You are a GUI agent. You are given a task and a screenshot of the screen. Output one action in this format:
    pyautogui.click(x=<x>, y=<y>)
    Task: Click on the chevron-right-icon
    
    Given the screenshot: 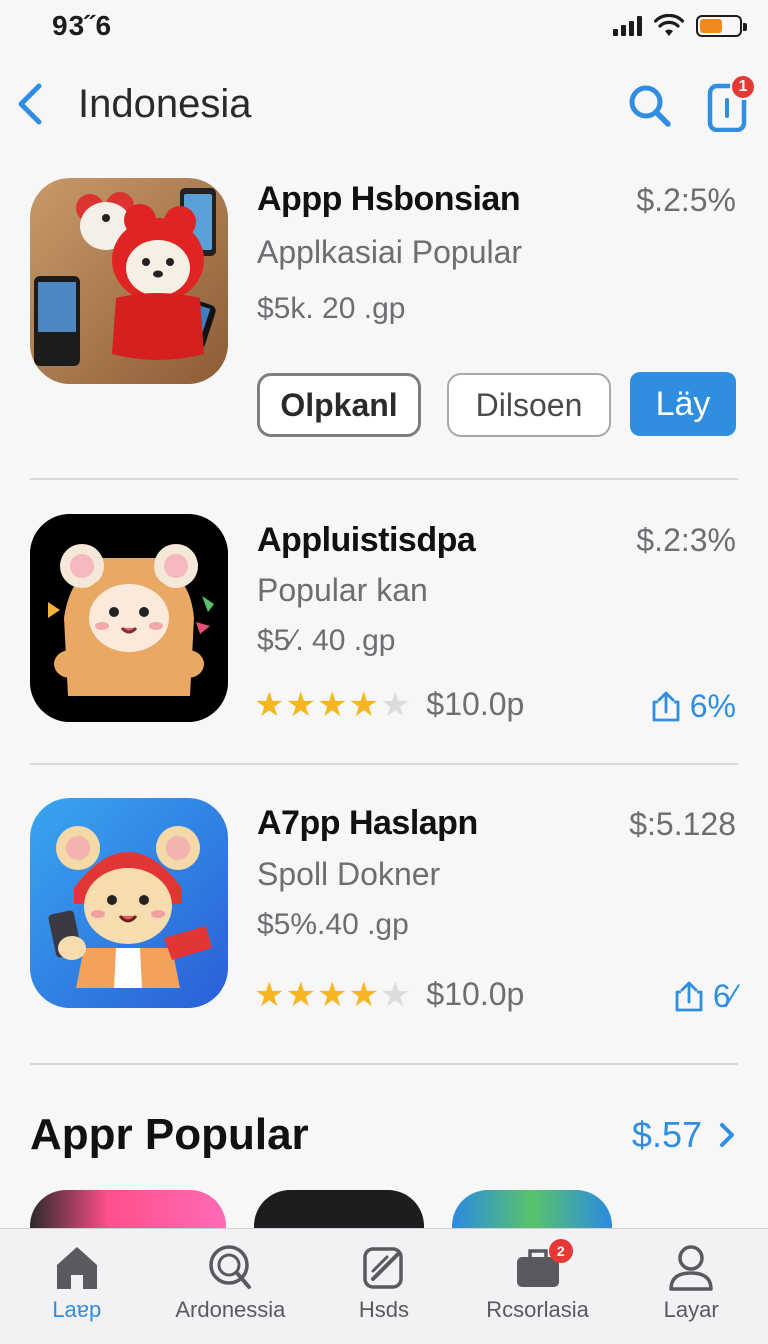 What is the action you would take?
    pyautogui.click(x=727, y=1135)
    